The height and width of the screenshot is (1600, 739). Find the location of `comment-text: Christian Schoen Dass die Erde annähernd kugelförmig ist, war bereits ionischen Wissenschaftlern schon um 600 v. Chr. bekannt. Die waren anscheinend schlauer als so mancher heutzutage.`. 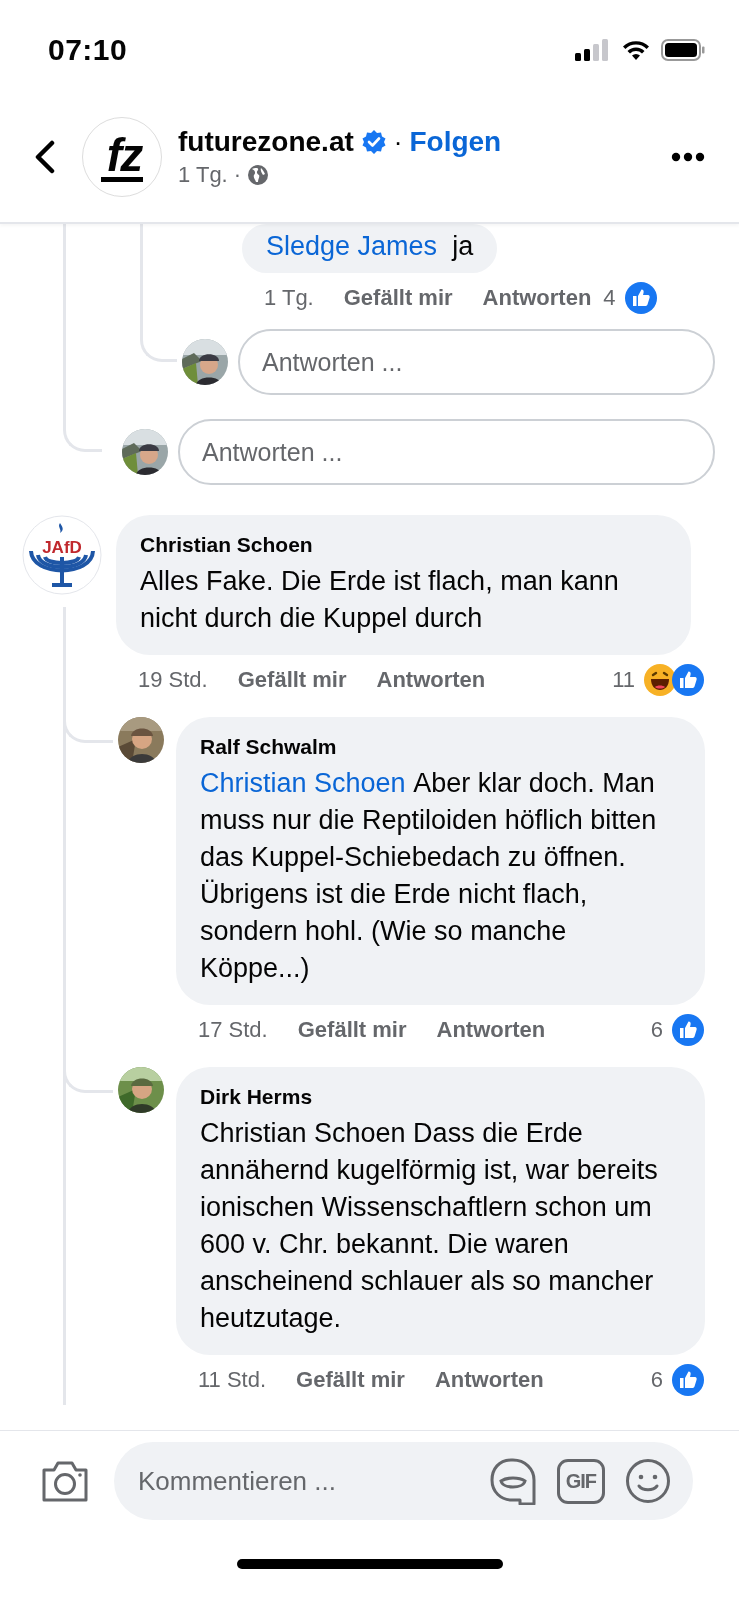

comment-text: Christian Schoen Dass die Erde annähernd kugelförmig ist, war bereits ionischen Wissenschaftlern schon um 600 v. Chr. bekannt. Die waren anscheinend schlauer als so mancher heutzutage. is located at coordinates (429, 1226).